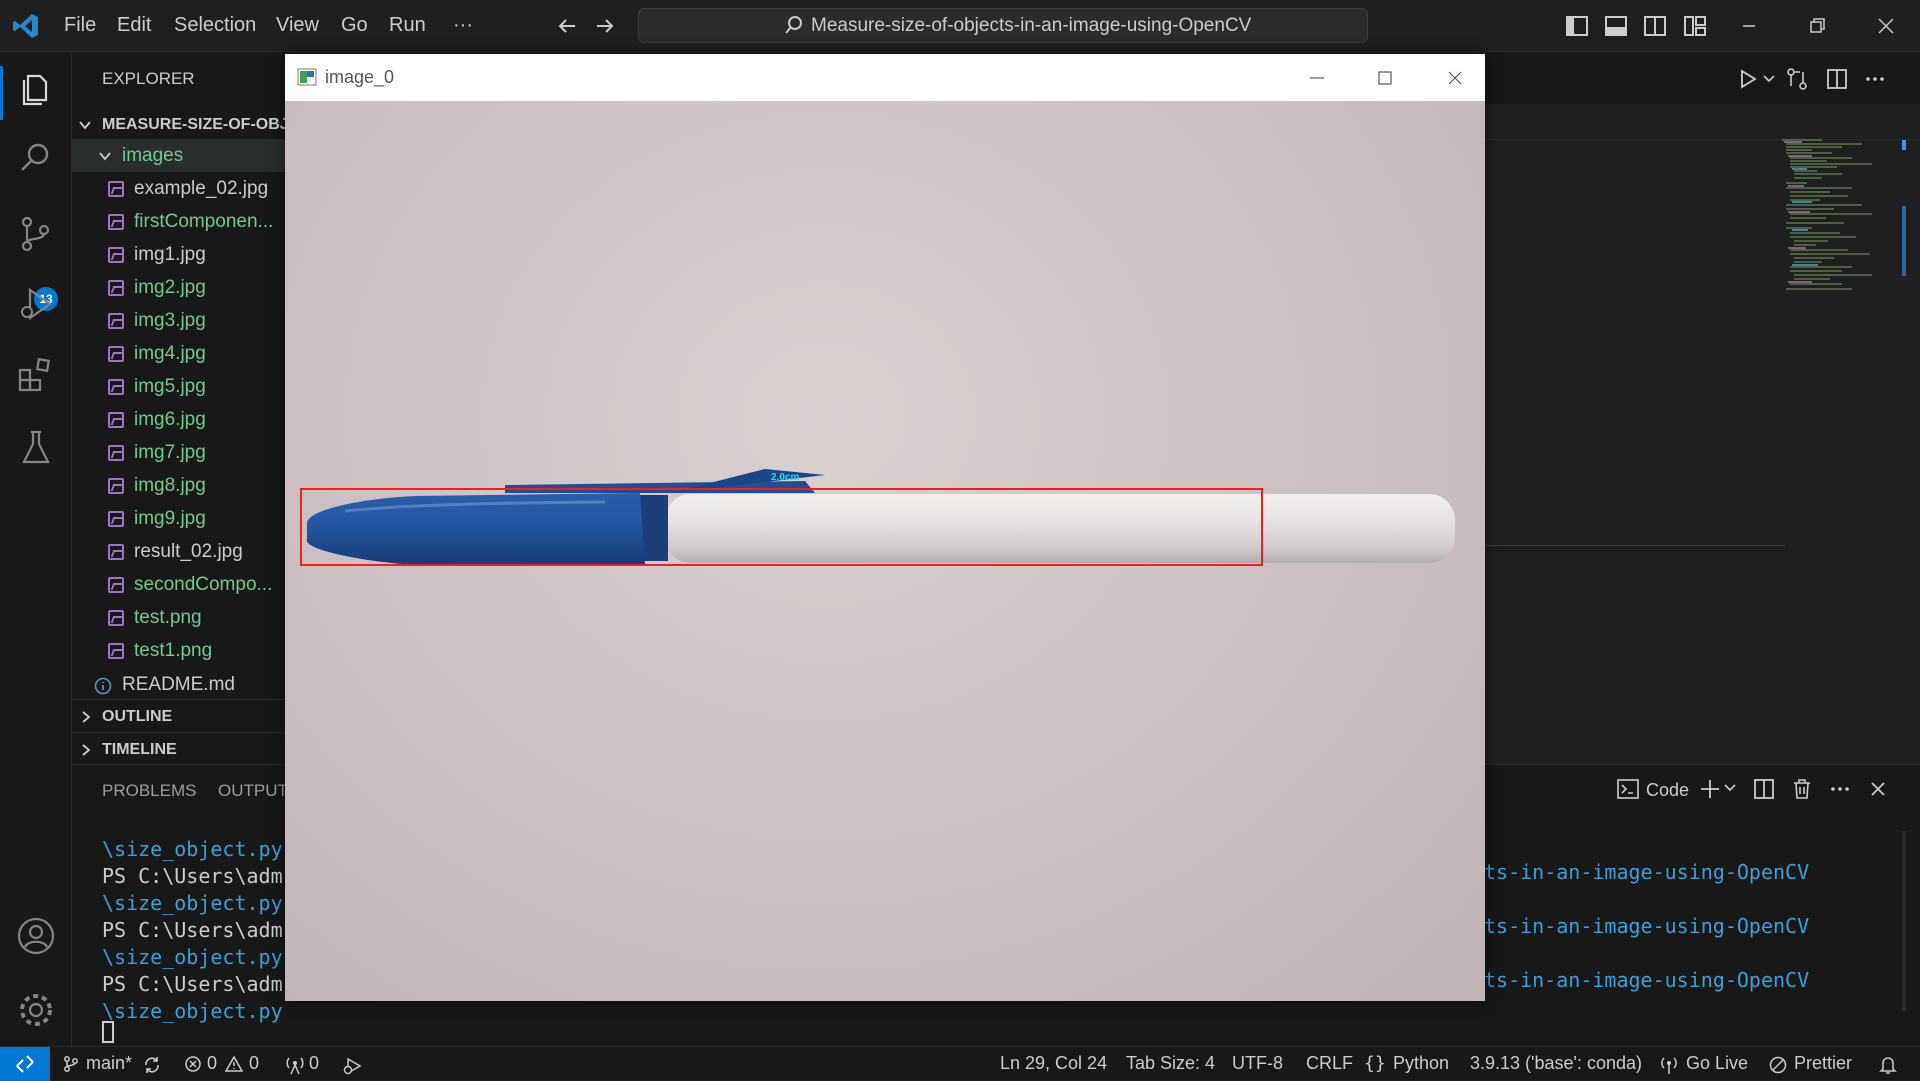  What do you see at coordinates (108, 1032) in the screenshot?
I see `terminal-cursor` at bounding box center [108, 1032].